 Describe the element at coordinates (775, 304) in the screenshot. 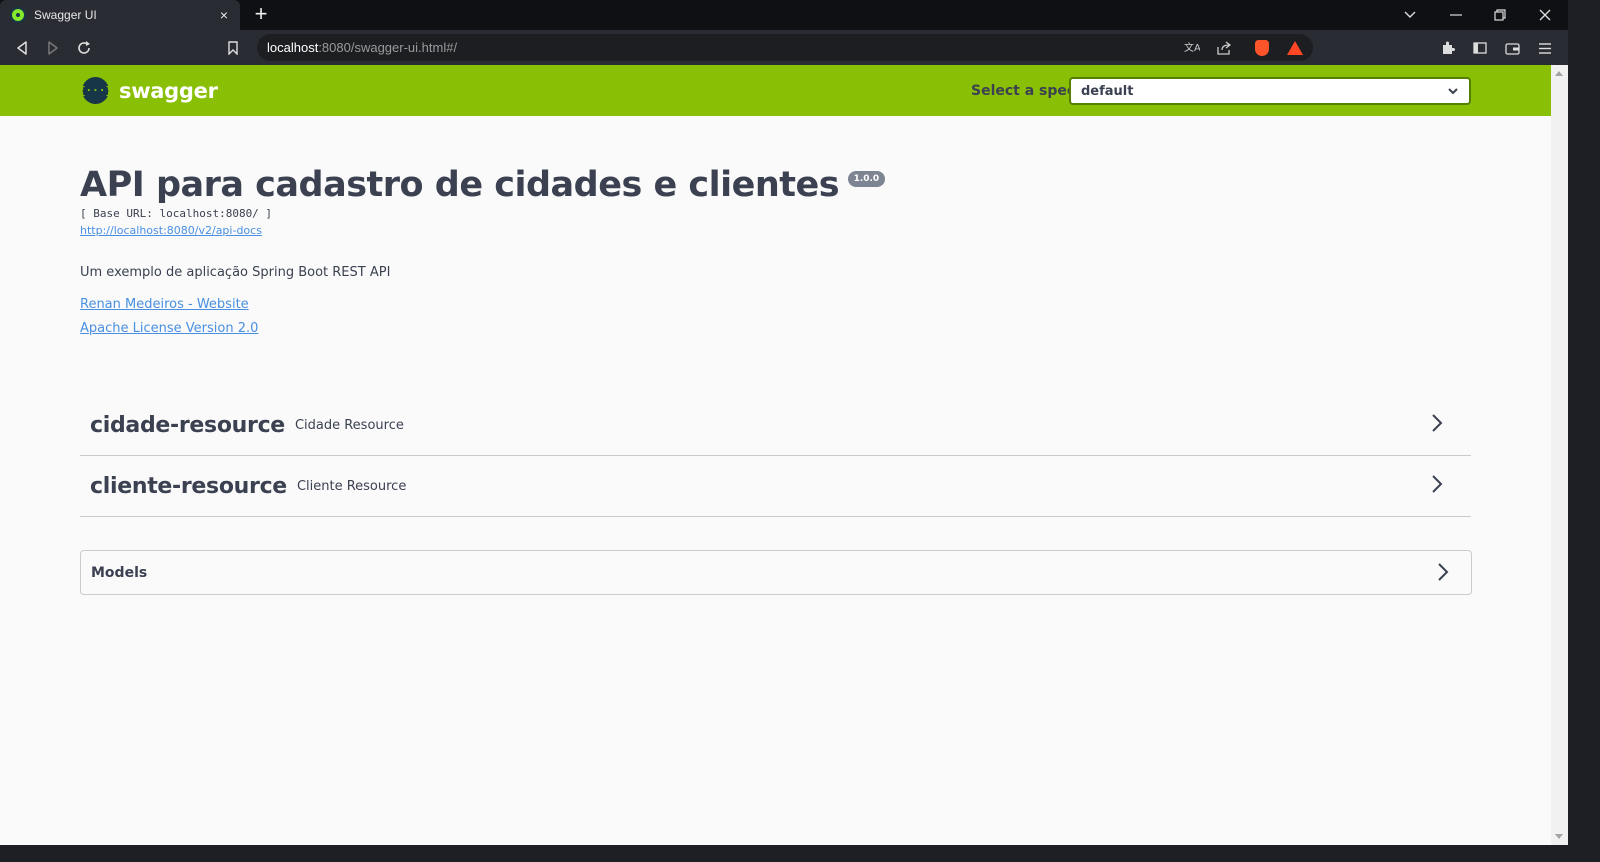

I see `contact-website-link: Renan Medeiros - Website` at that location.